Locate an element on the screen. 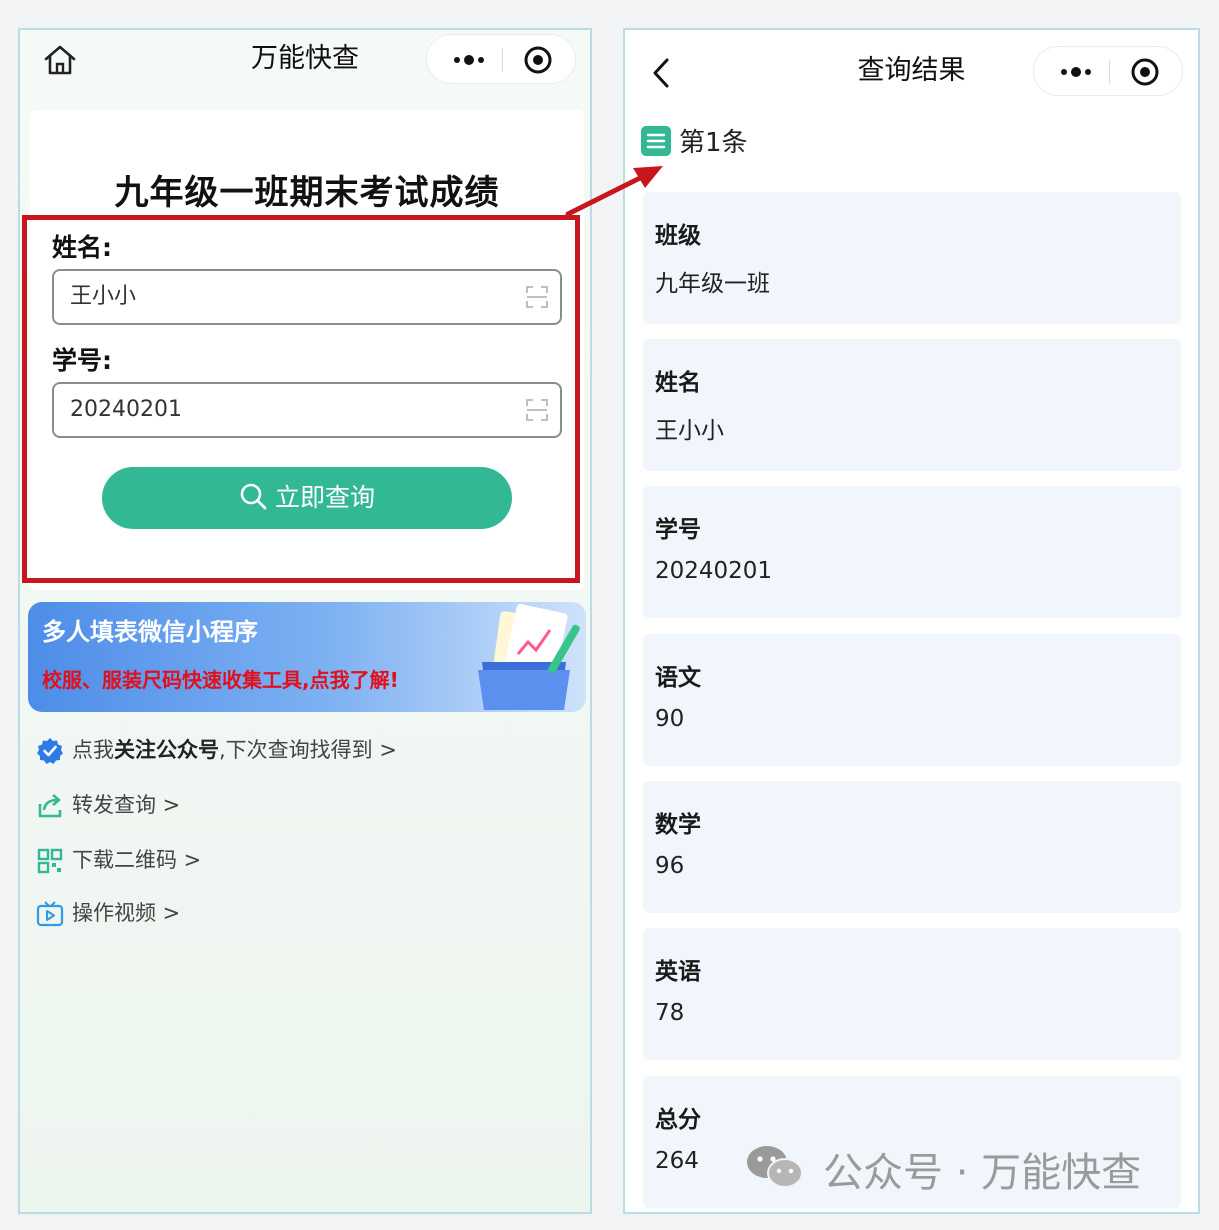 The height and width of the screenshot is (1230, 1219). field-value: 78 is located at coordinates (670, 1013).